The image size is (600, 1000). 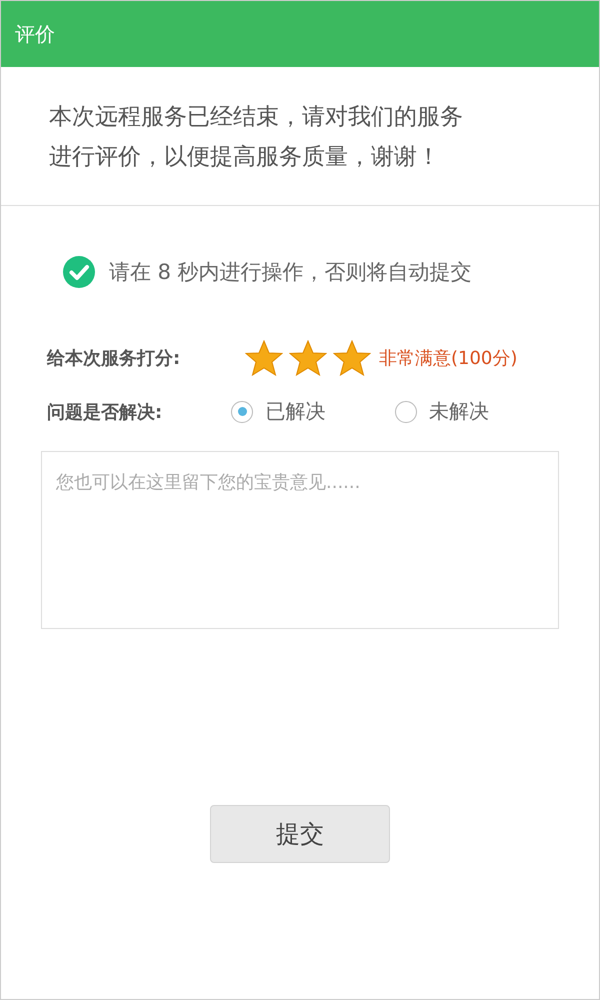 What do you see at coordinates (300, 834) in the screenshot?
I see `submit-button: 提交` at bounding box center [300, 834].